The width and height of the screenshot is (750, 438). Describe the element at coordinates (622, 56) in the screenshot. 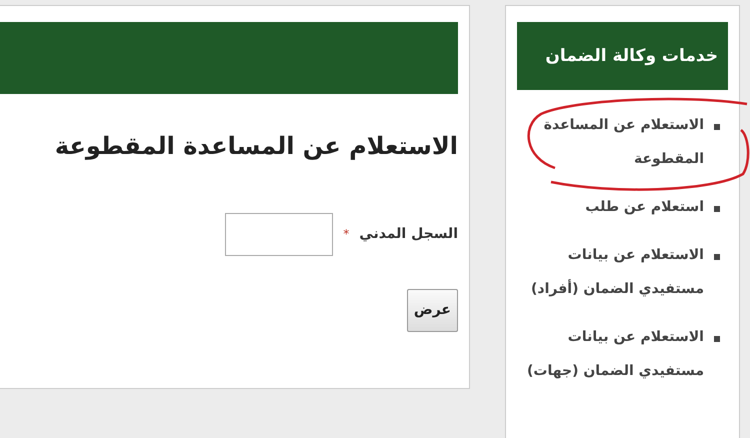

I see `sidebar-title: خدمات وكالة الضمان` at that location.